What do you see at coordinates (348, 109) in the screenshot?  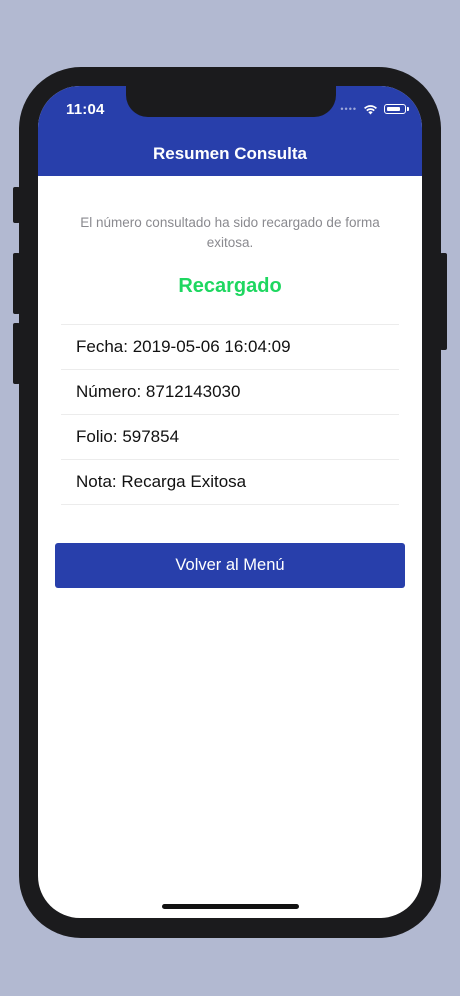 I see `signal-icon: ••••` at bounding box center [348, 109].